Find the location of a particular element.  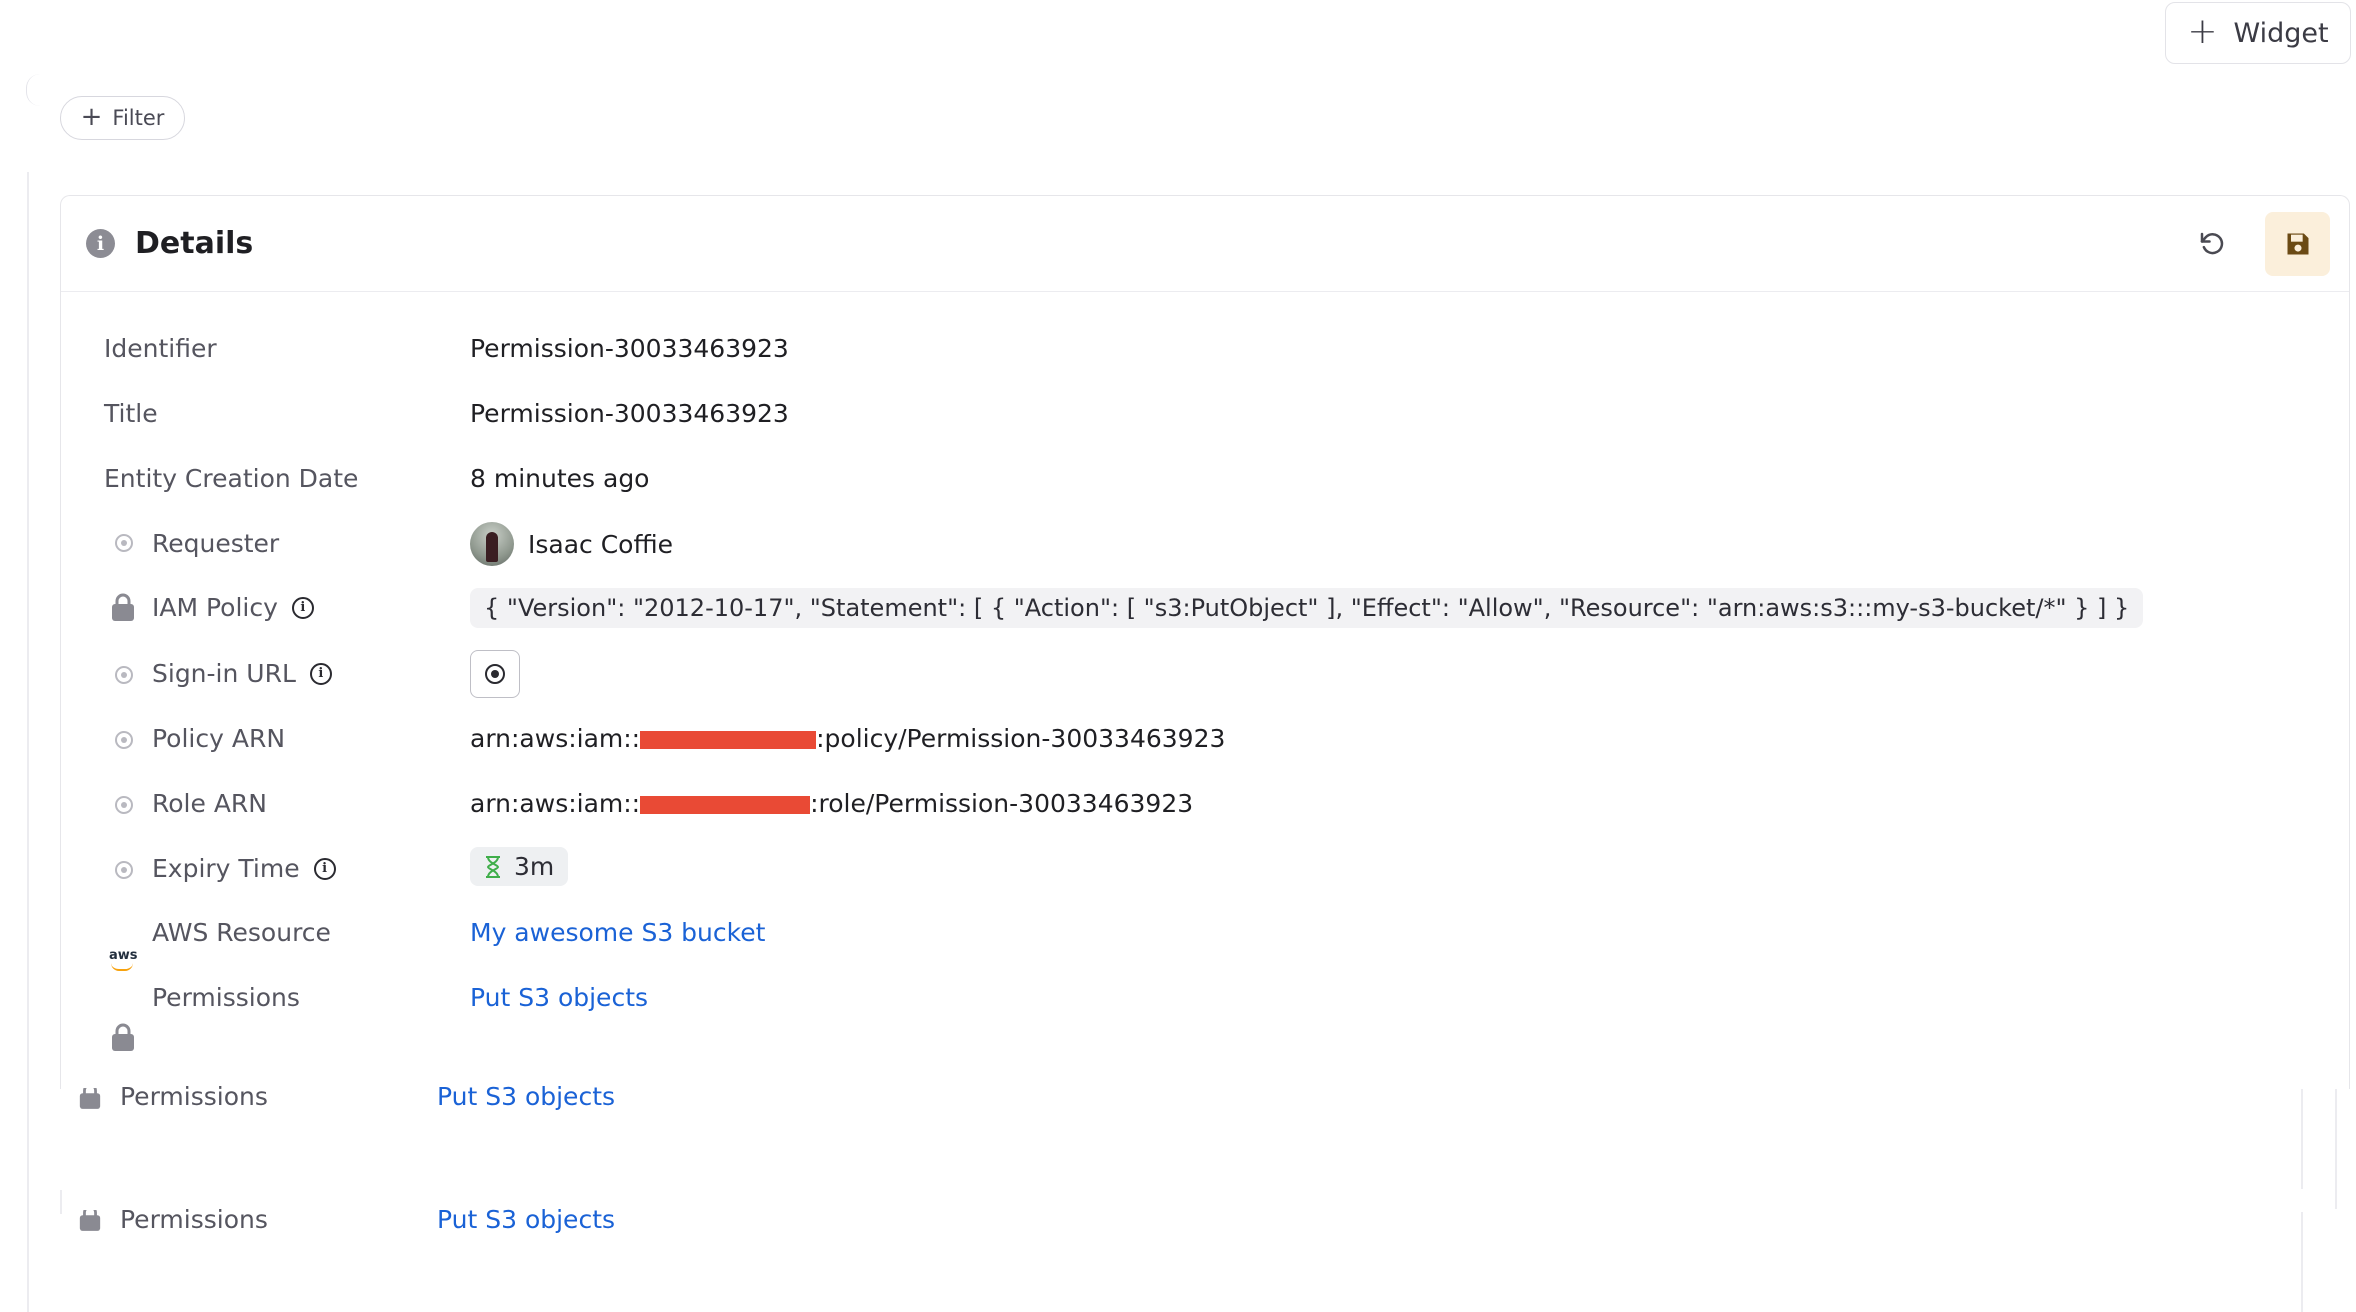

add-widget-button: + Widget is located at coordinates (2258, 33).